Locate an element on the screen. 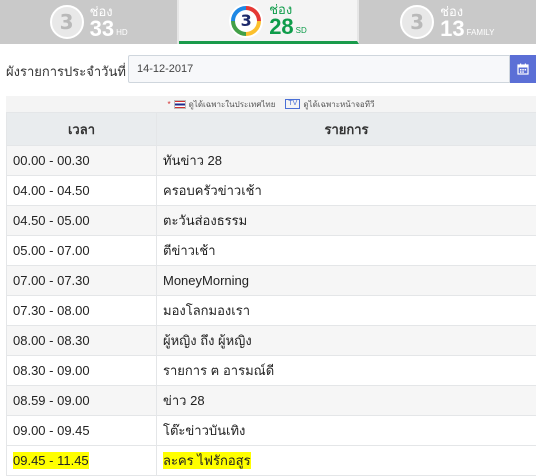  time-cell: 04.50 - 05.00 is located at coordinates (82, 221).